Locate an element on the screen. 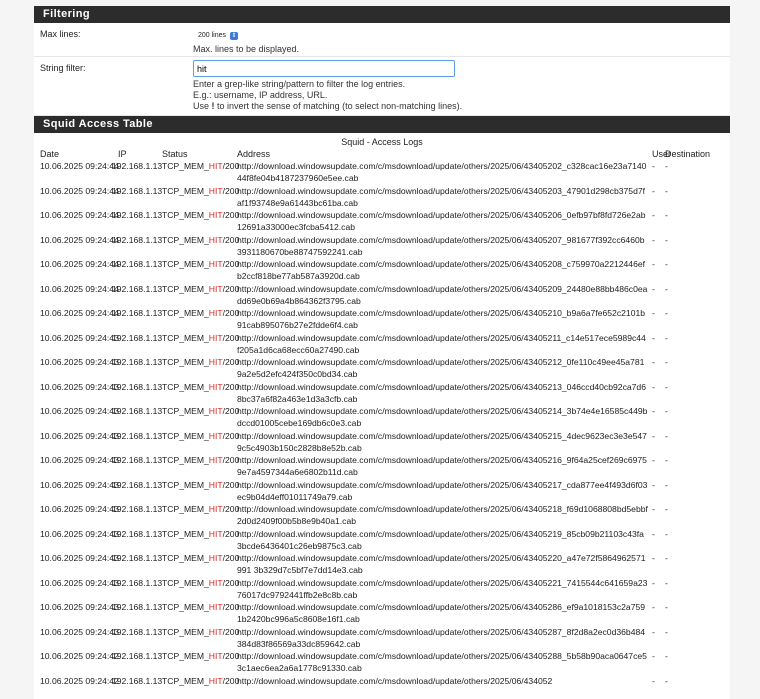  string-filter-help-line2: E.g.: username, IP address, URL. is located at coordinates (461, 95).